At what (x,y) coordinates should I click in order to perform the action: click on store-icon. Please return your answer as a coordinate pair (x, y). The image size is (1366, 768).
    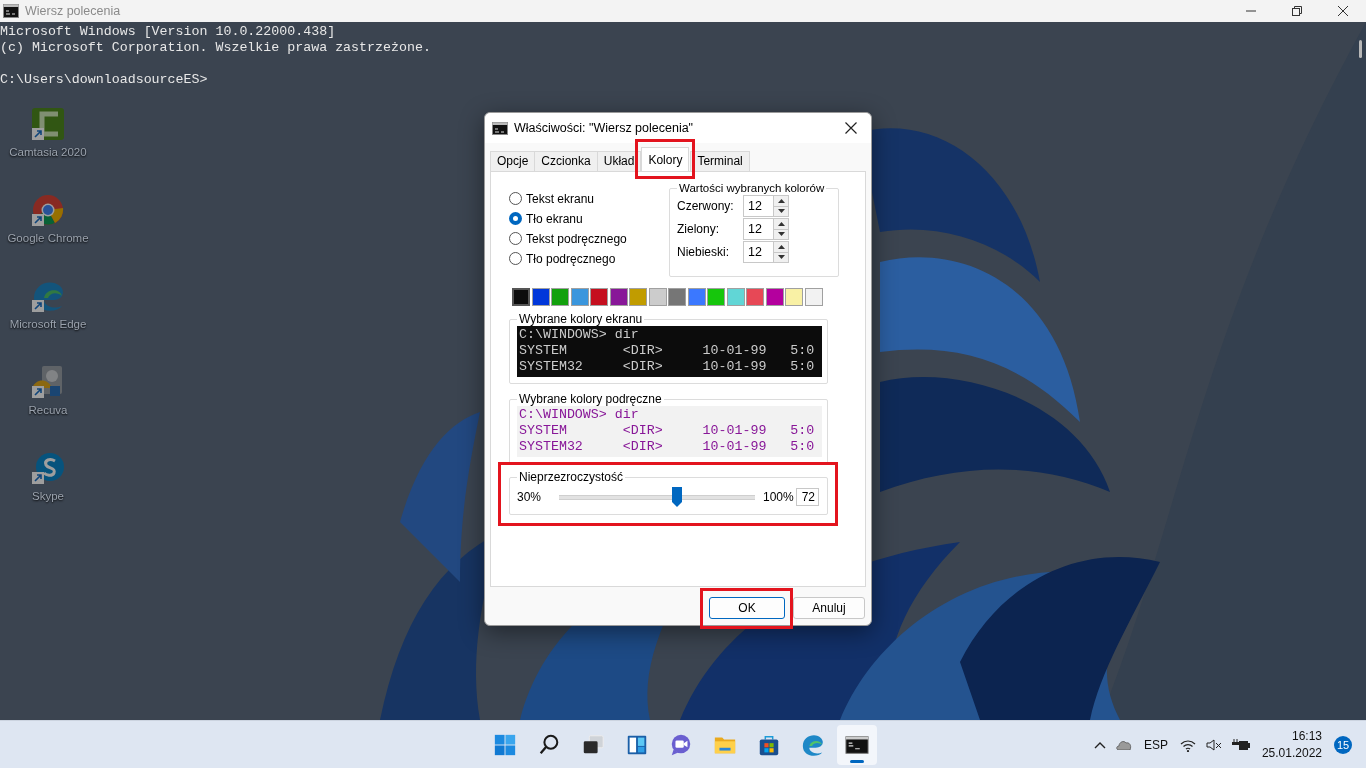
    Looking at the image, I should click on (769, 745).